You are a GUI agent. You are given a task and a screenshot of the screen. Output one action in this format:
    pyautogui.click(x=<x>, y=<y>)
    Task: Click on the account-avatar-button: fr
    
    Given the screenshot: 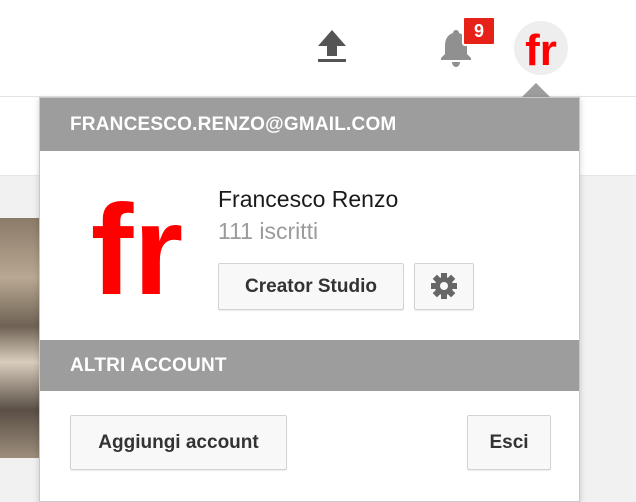 What is the action you would take?
    pyautogui.click(x=541, y=48)
    